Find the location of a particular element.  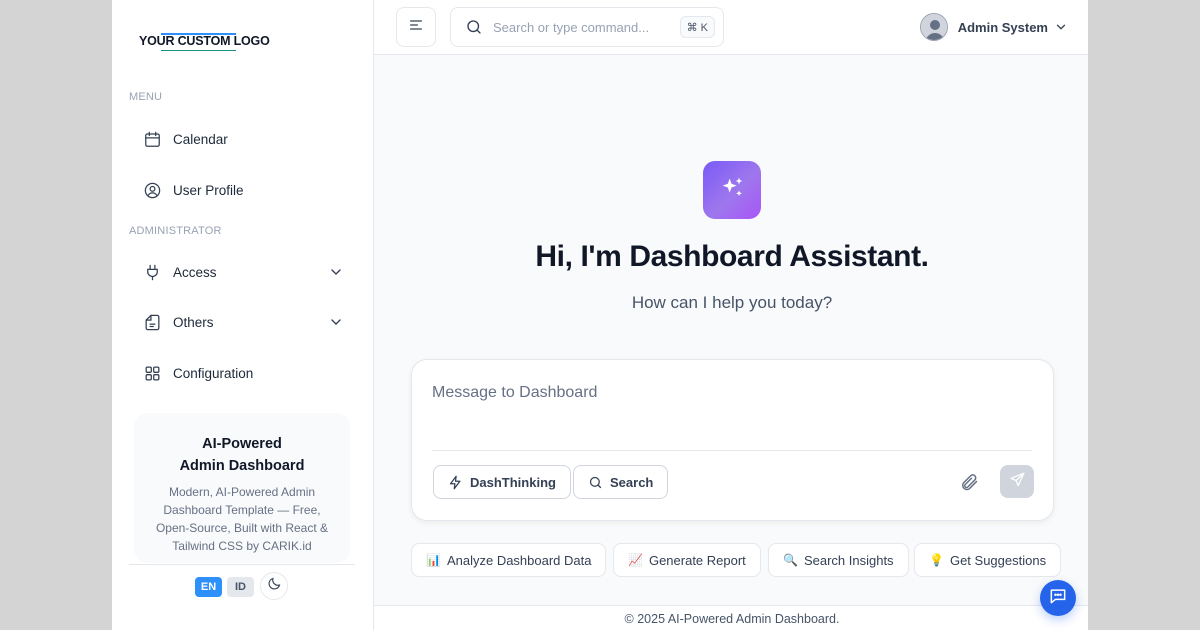

theme-toggle-button is located at coordinates (274, 586).